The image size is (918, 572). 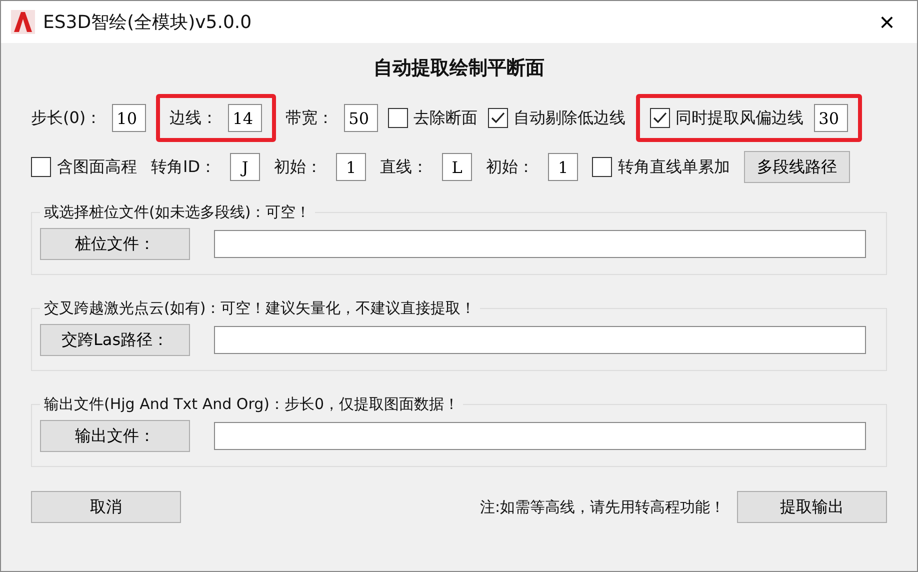 I want to click on field-label: 转角ID：, so click(x=183, y=167).